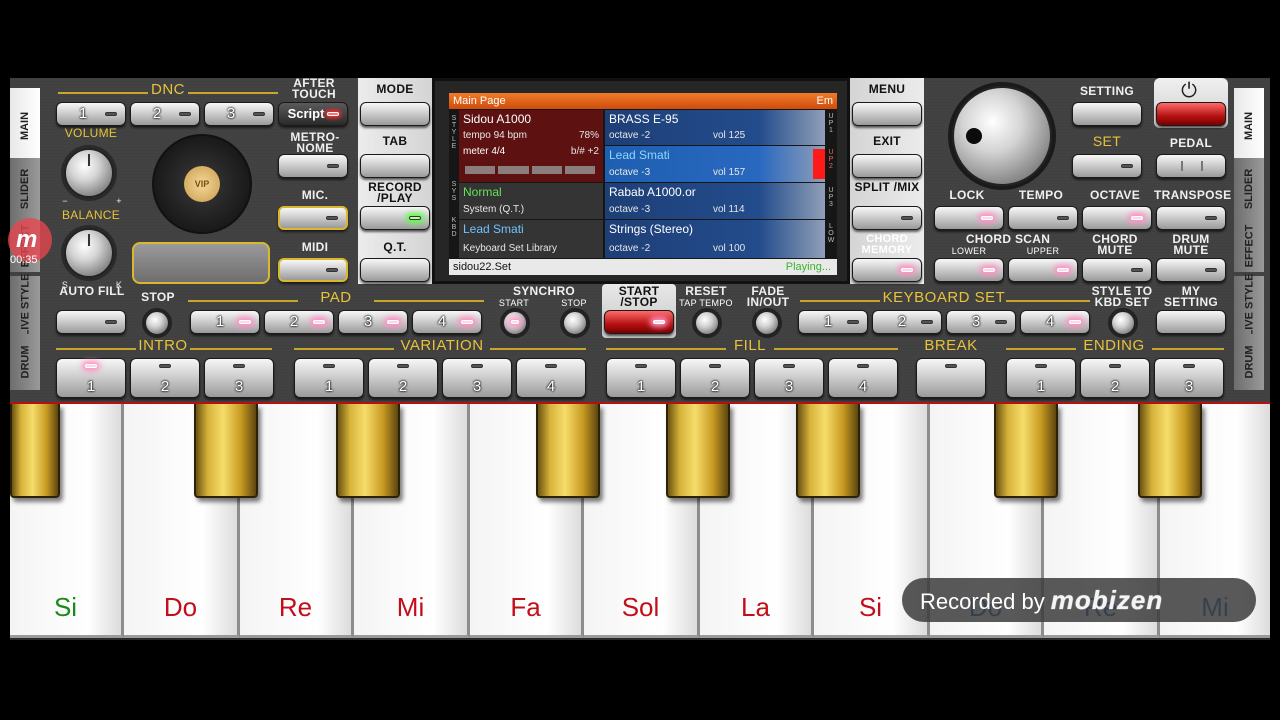  What do you see at coordinates (641, 378) in the screenshot?
I see `fill-button-1: 1` at bounding box center [641, 378].